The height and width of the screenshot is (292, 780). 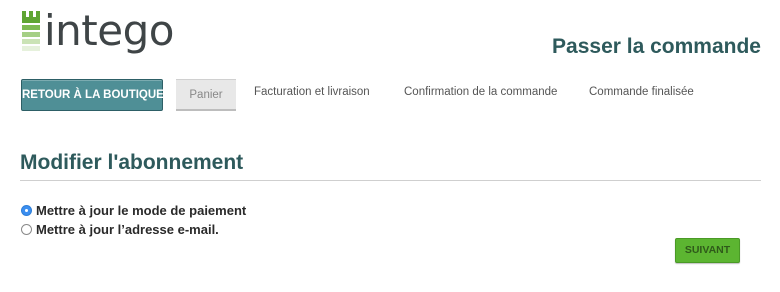 What do you see at coordinates (390, 180) in the screenshot?
I see `section-divider` at bounding box center [390, 180].